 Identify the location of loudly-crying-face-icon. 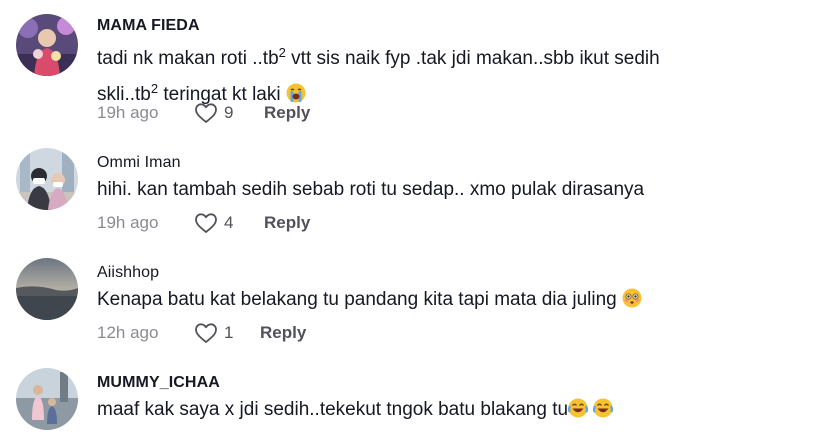
(296, 93).